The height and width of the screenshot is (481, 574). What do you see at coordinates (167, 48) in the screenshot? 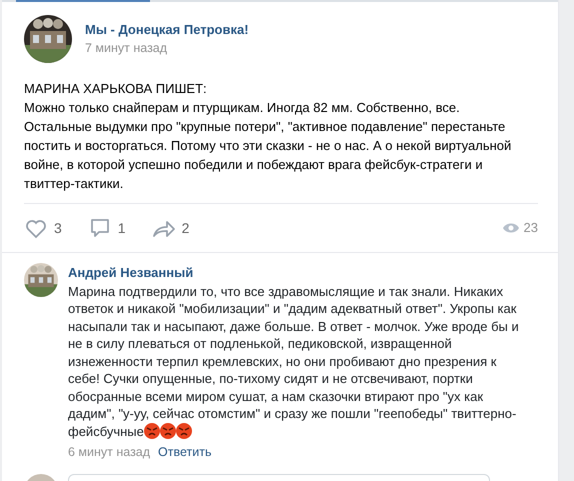
I see `post-time: 7 минут назад` at bounding box center [167, 48].